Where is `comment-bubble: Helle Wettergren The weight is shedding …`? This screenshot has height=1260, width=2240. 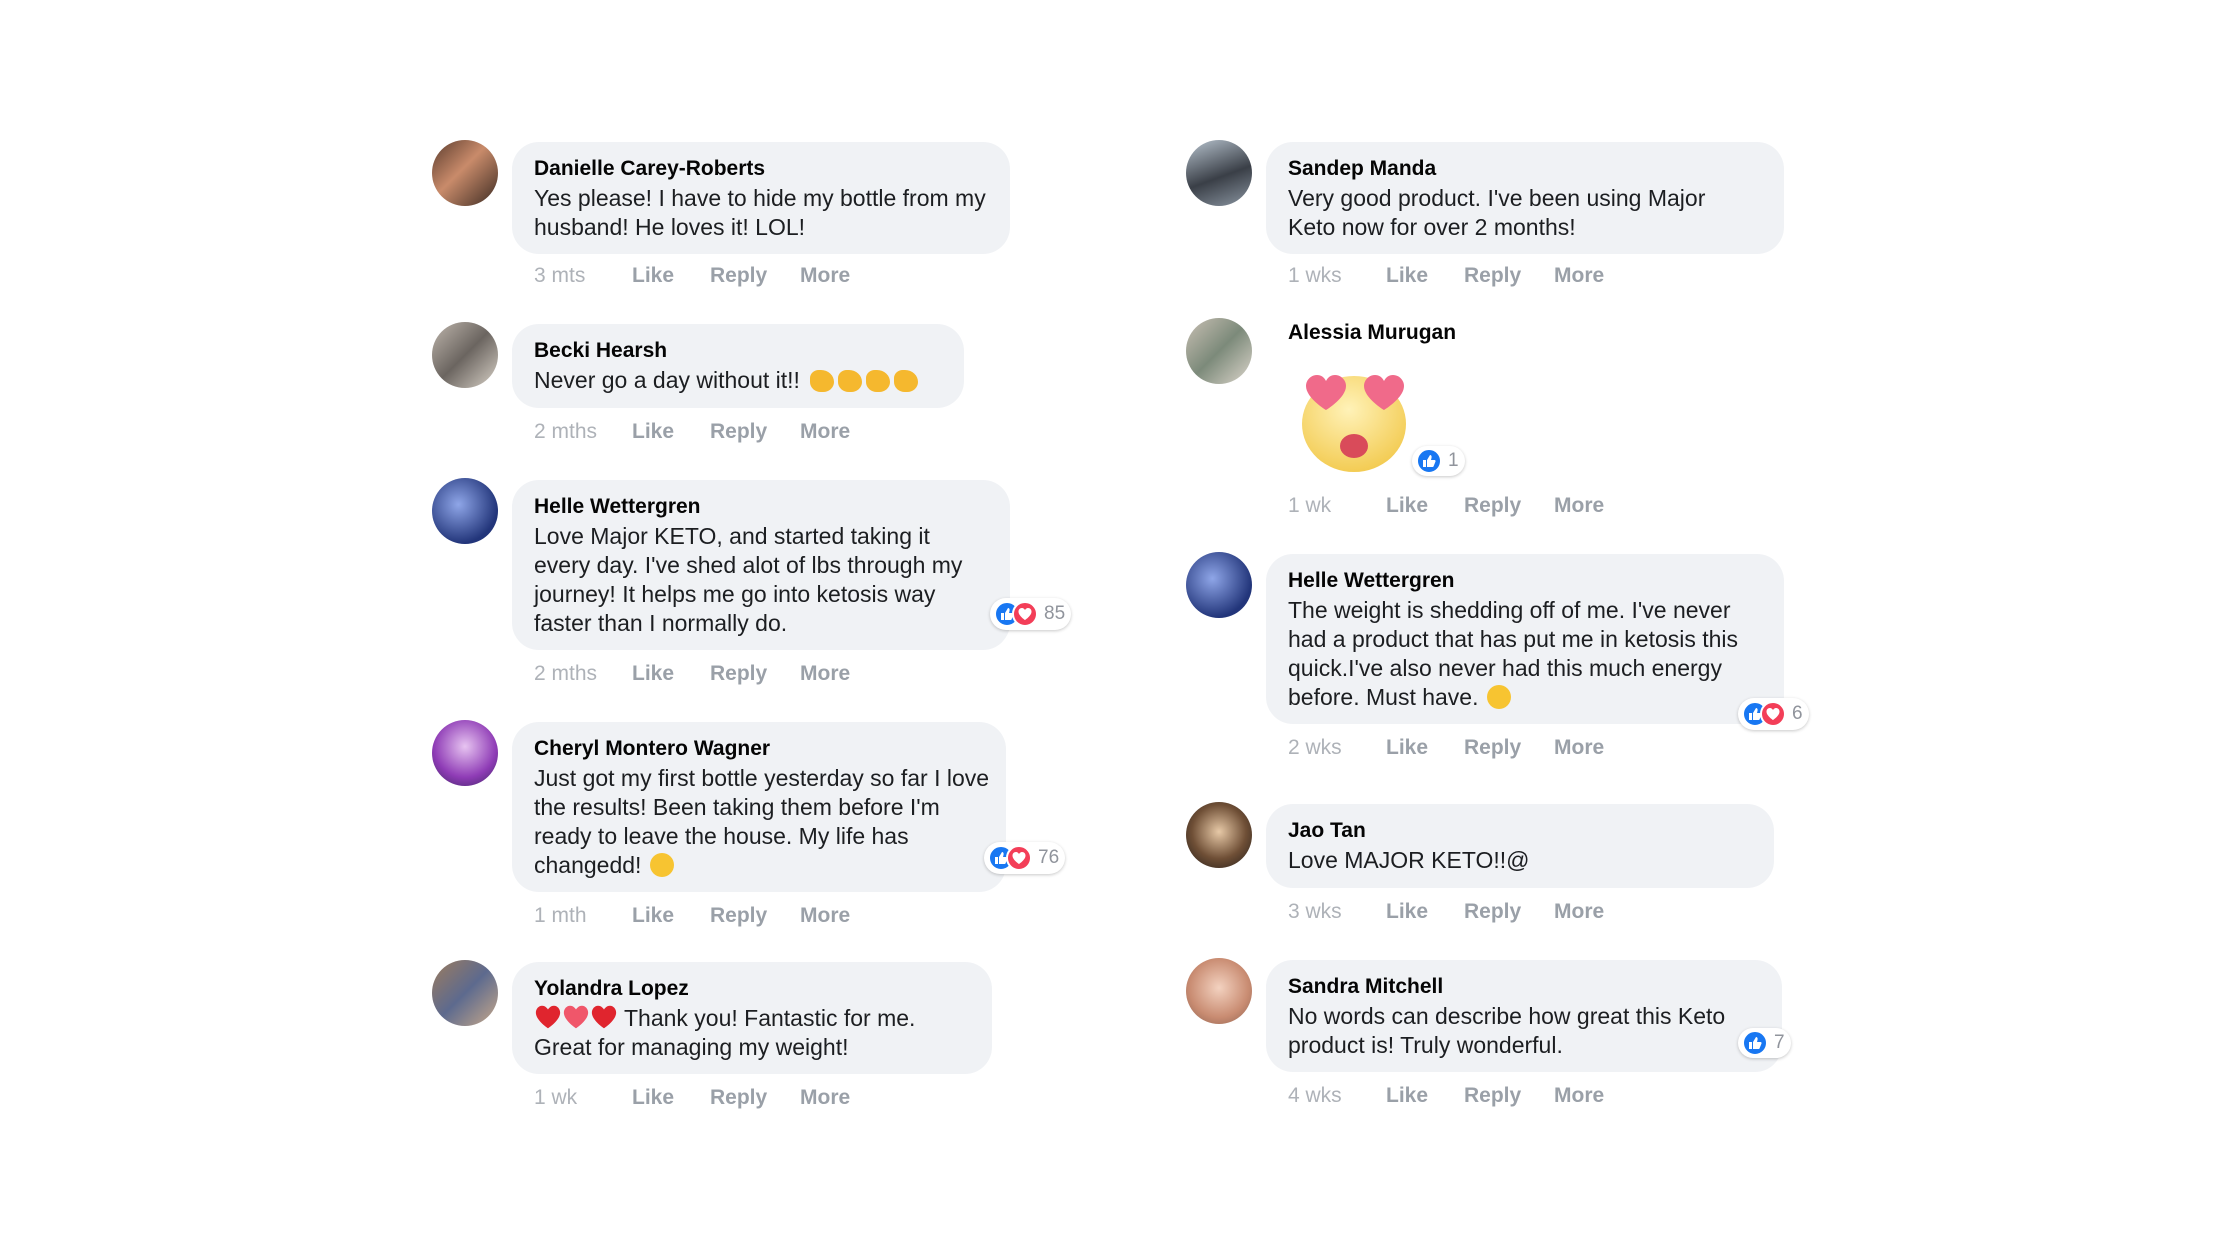 comment-bubble: Helle Wettergren The weight is shedding … is located at coordinates (1525, 639).